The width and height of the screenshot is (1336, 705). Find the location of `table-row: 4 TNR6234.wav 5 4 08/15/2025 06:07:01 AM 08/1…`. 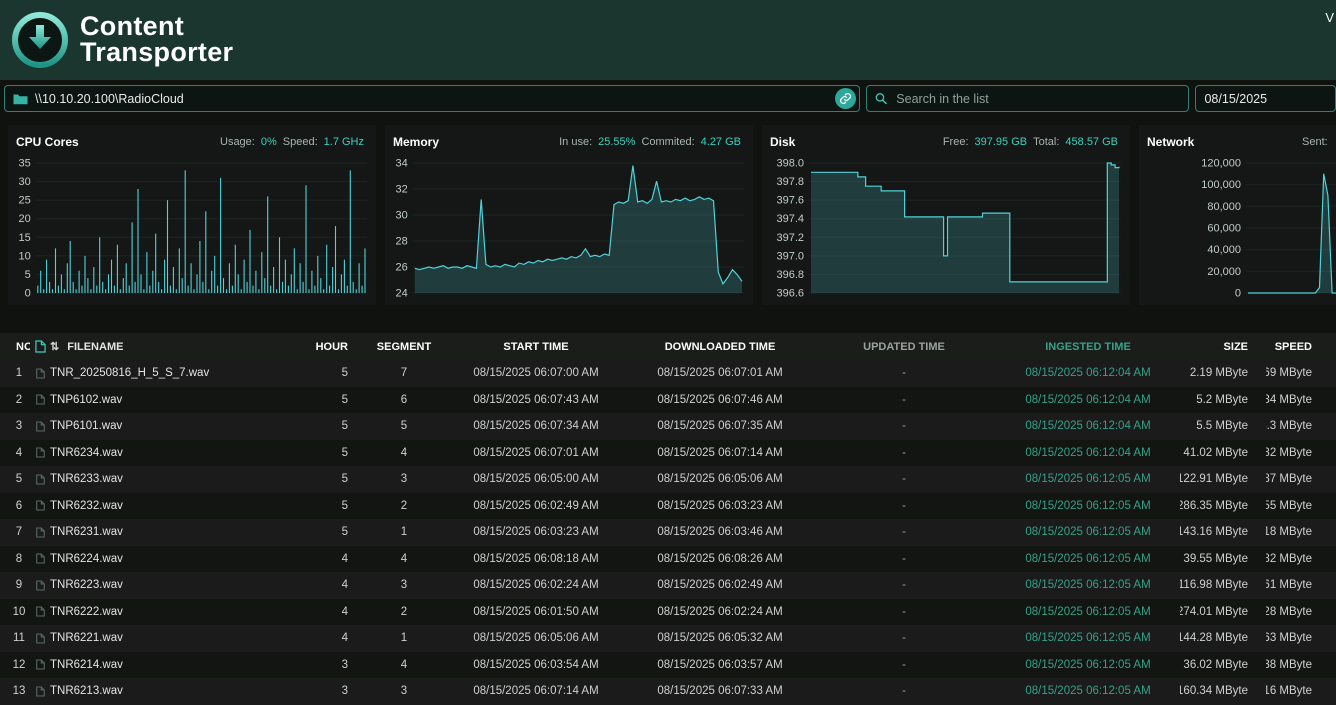

table-row: 4 TNR6234.wav 5 4 08/15/2025 06:07:01 AM 08/1… is located at coordinates (668, 452).